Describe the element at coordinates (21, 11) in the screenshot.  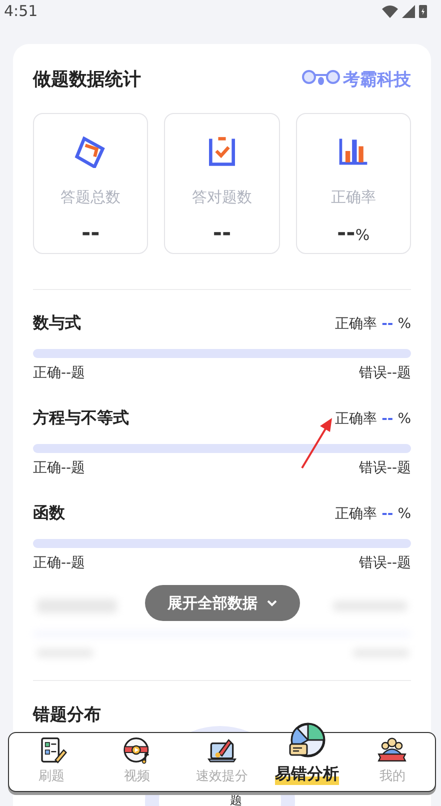
I see `status-time: 4:51` at that location.